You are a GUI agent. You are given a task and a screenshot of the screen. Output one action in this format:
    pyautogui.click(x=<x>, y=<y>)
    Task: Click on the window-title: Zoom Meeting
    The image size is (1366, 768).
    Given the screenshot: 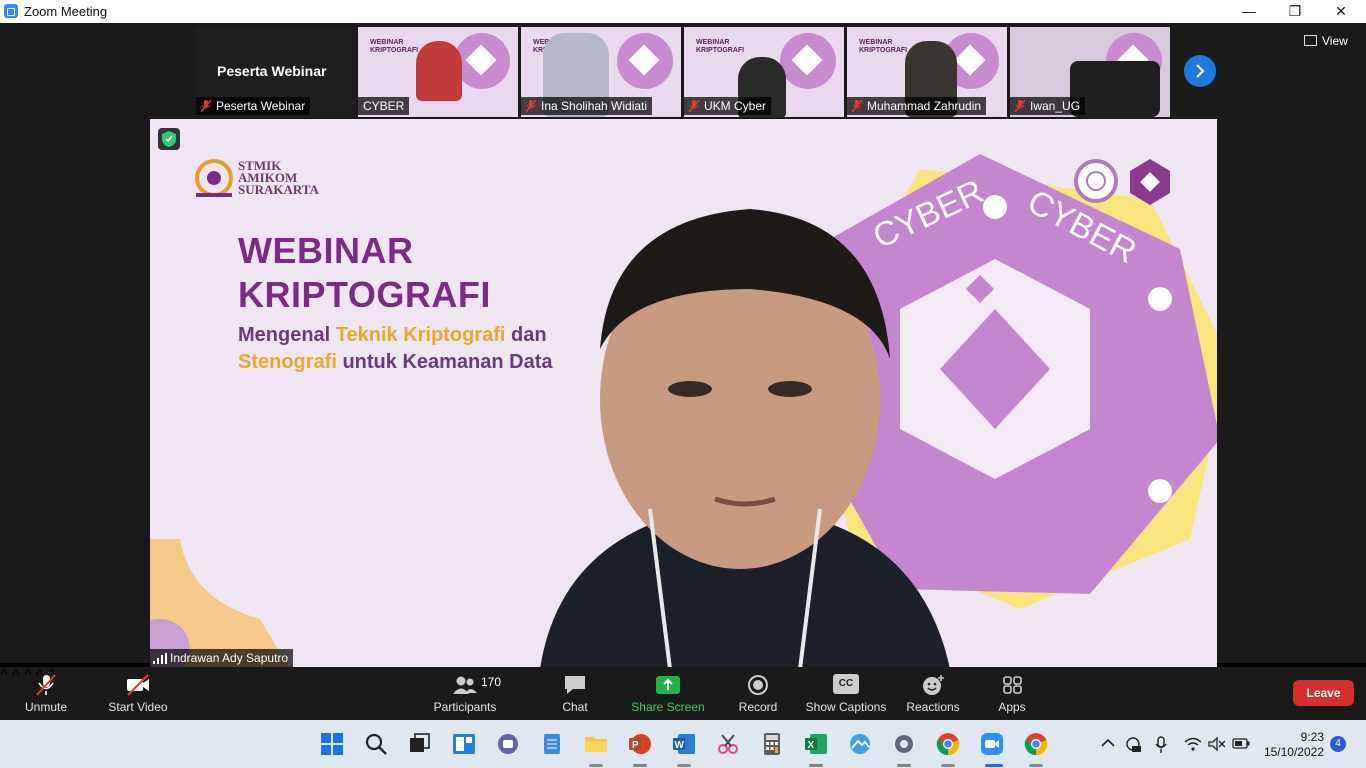 What is the action you would take?
    pyautogui.click(x=66, y=11)
    